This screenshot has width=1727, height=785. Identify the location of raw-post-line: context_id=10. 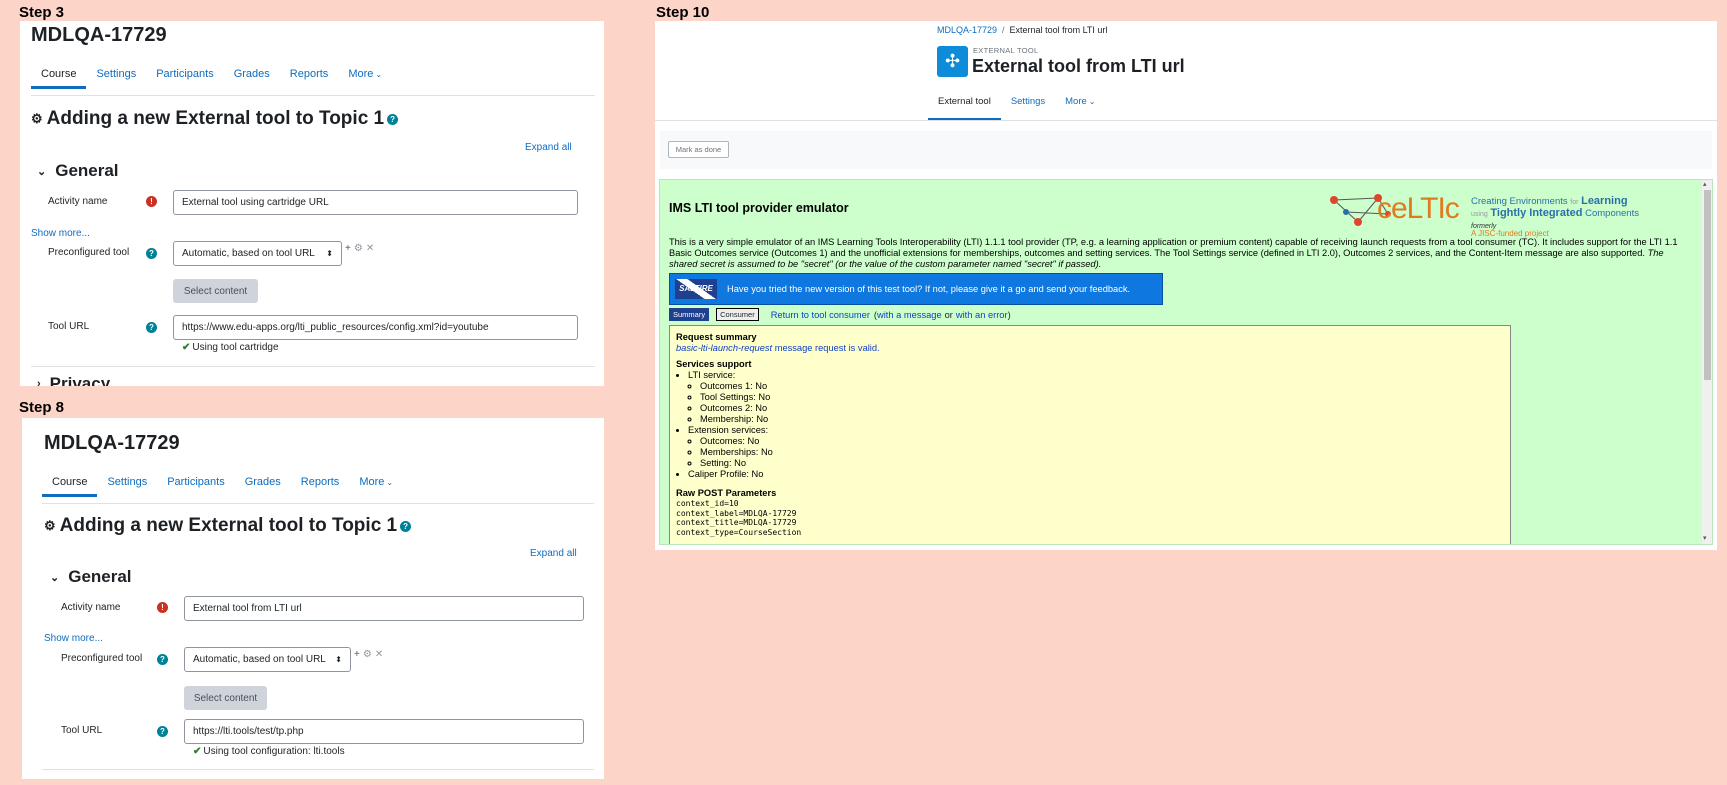
(707, 503).